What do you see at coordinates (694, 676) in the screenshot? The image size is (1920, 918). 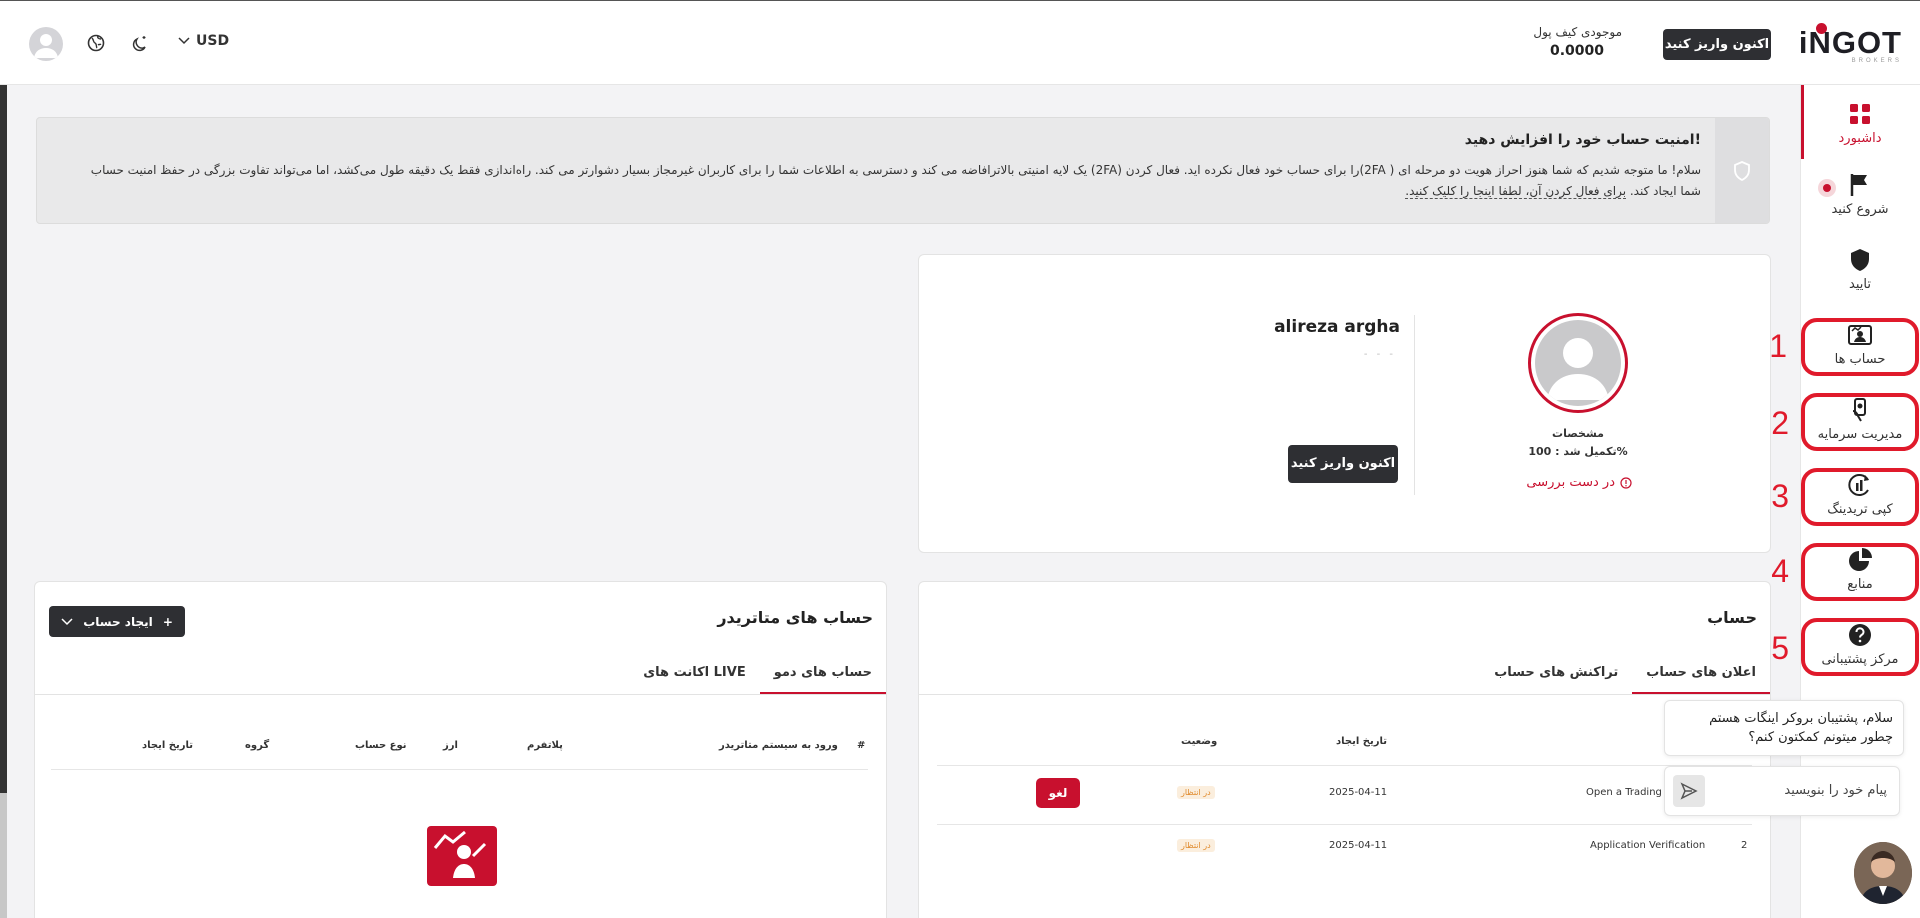 I see `tab-live-accounts: اکانت های LIVE` at bounding box center [694, 676].